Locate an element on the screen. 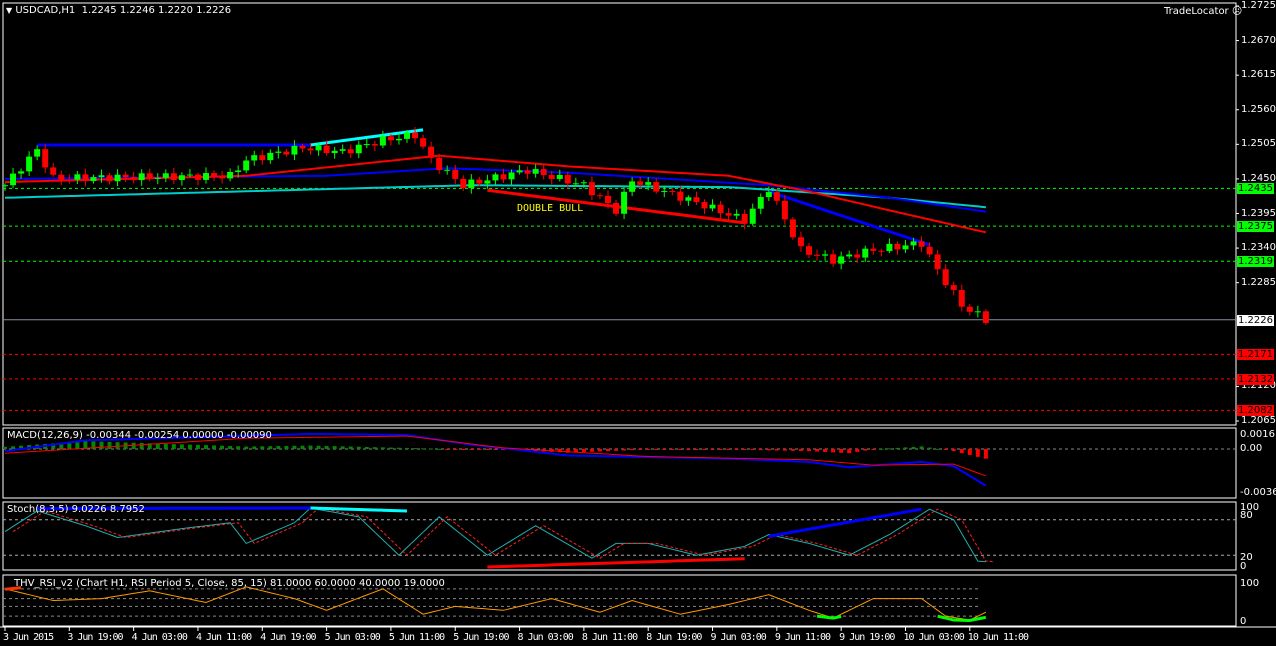  time-axis-label: 3 Jun 2015 is located at coordinates (28, 637).